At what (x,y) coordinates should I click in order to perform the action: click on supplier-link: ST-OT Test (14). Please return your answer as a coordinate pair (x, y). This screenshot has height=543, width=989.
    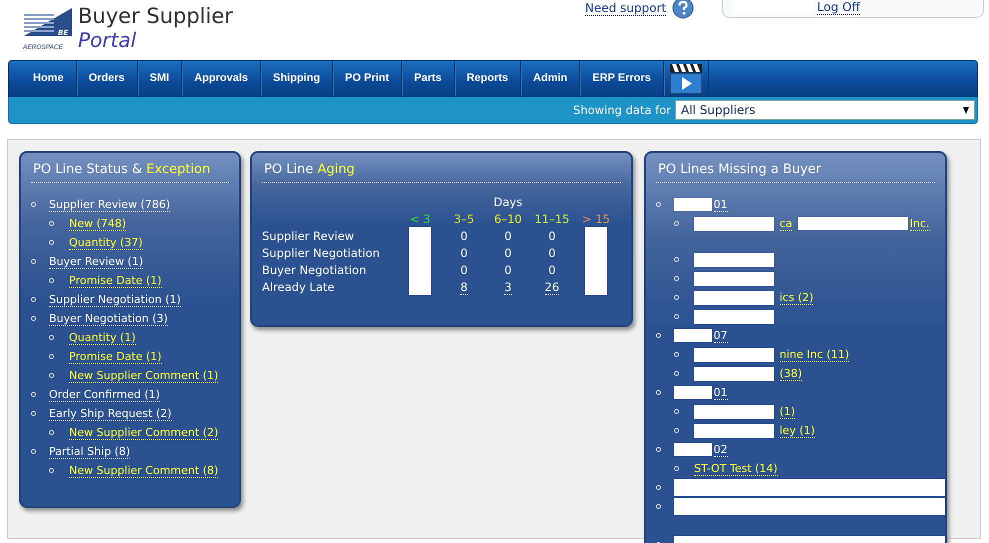
    Looking at the image, I should click on (736, 469).